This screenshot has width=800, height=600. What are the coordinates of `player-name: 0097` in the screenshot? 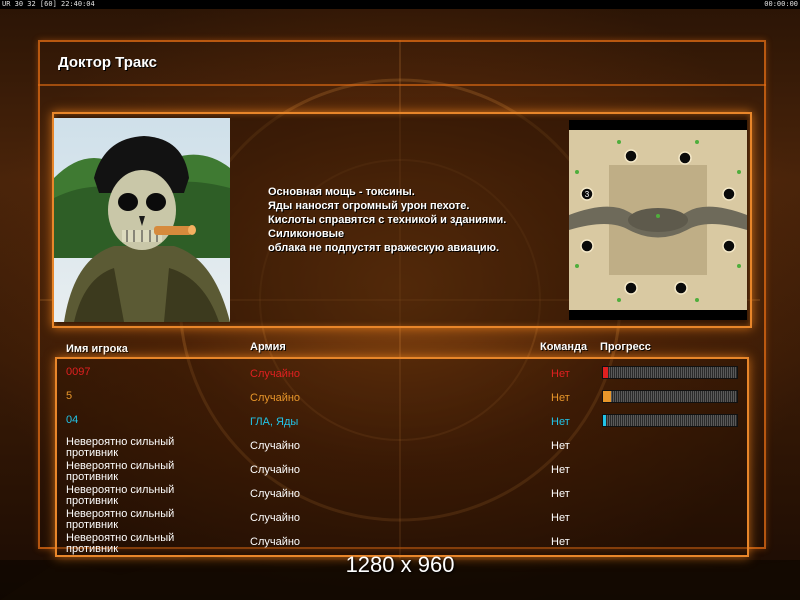 It's located at (78, 372).